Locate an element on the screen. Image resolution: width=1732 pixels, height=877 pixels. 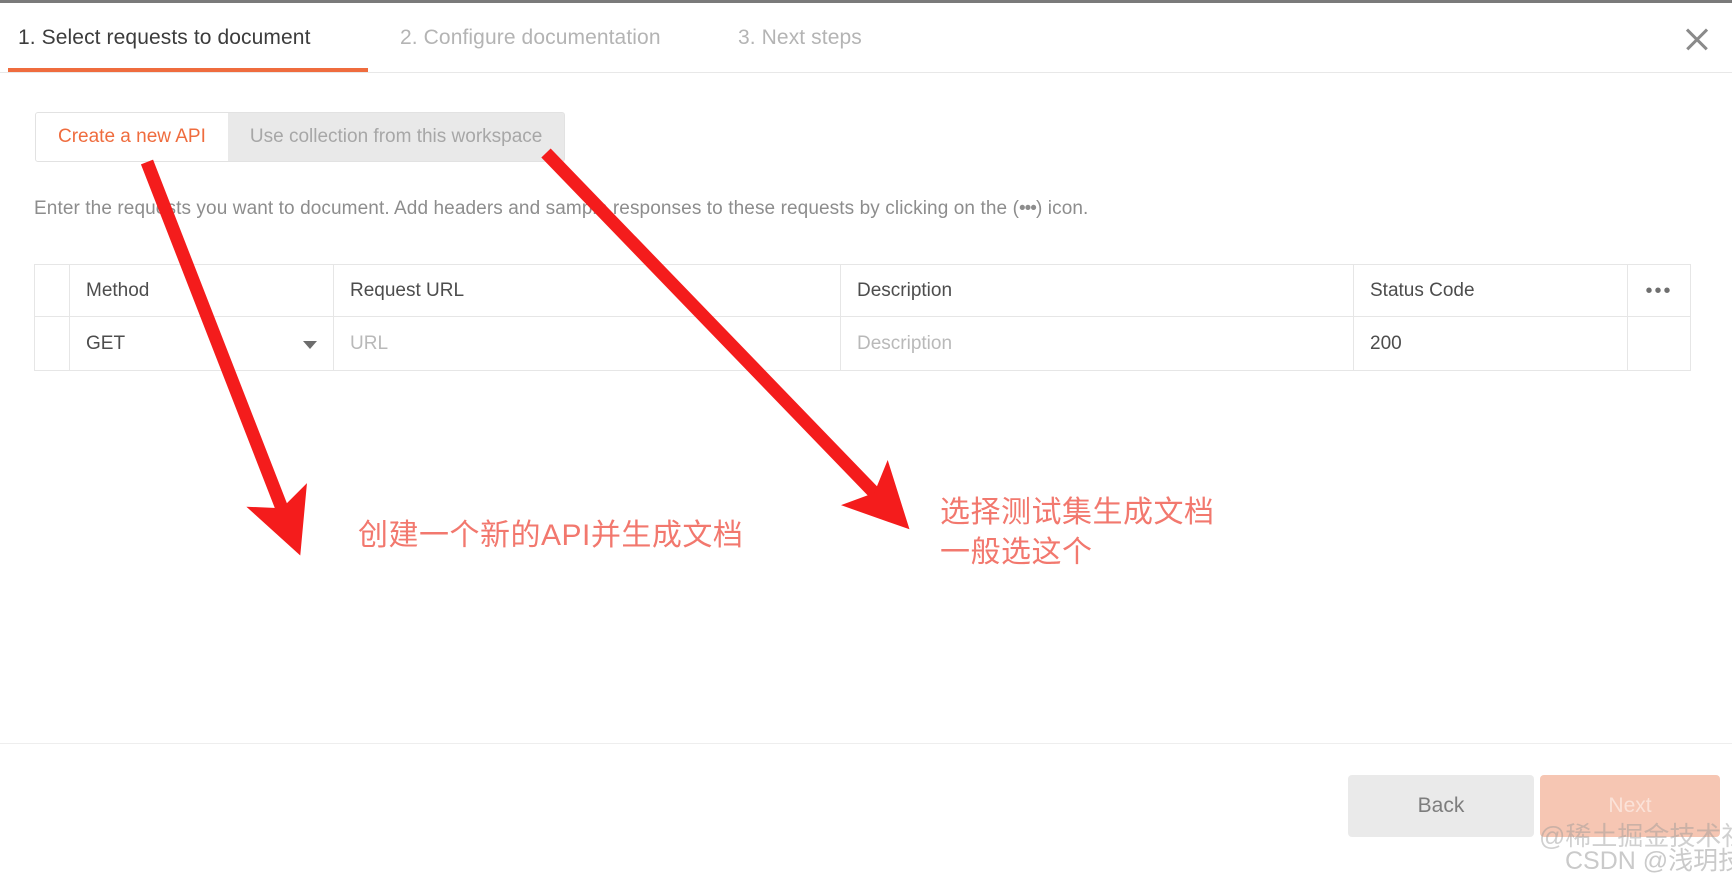
status-code-value: 200 is located at coordinates (1386, 343).